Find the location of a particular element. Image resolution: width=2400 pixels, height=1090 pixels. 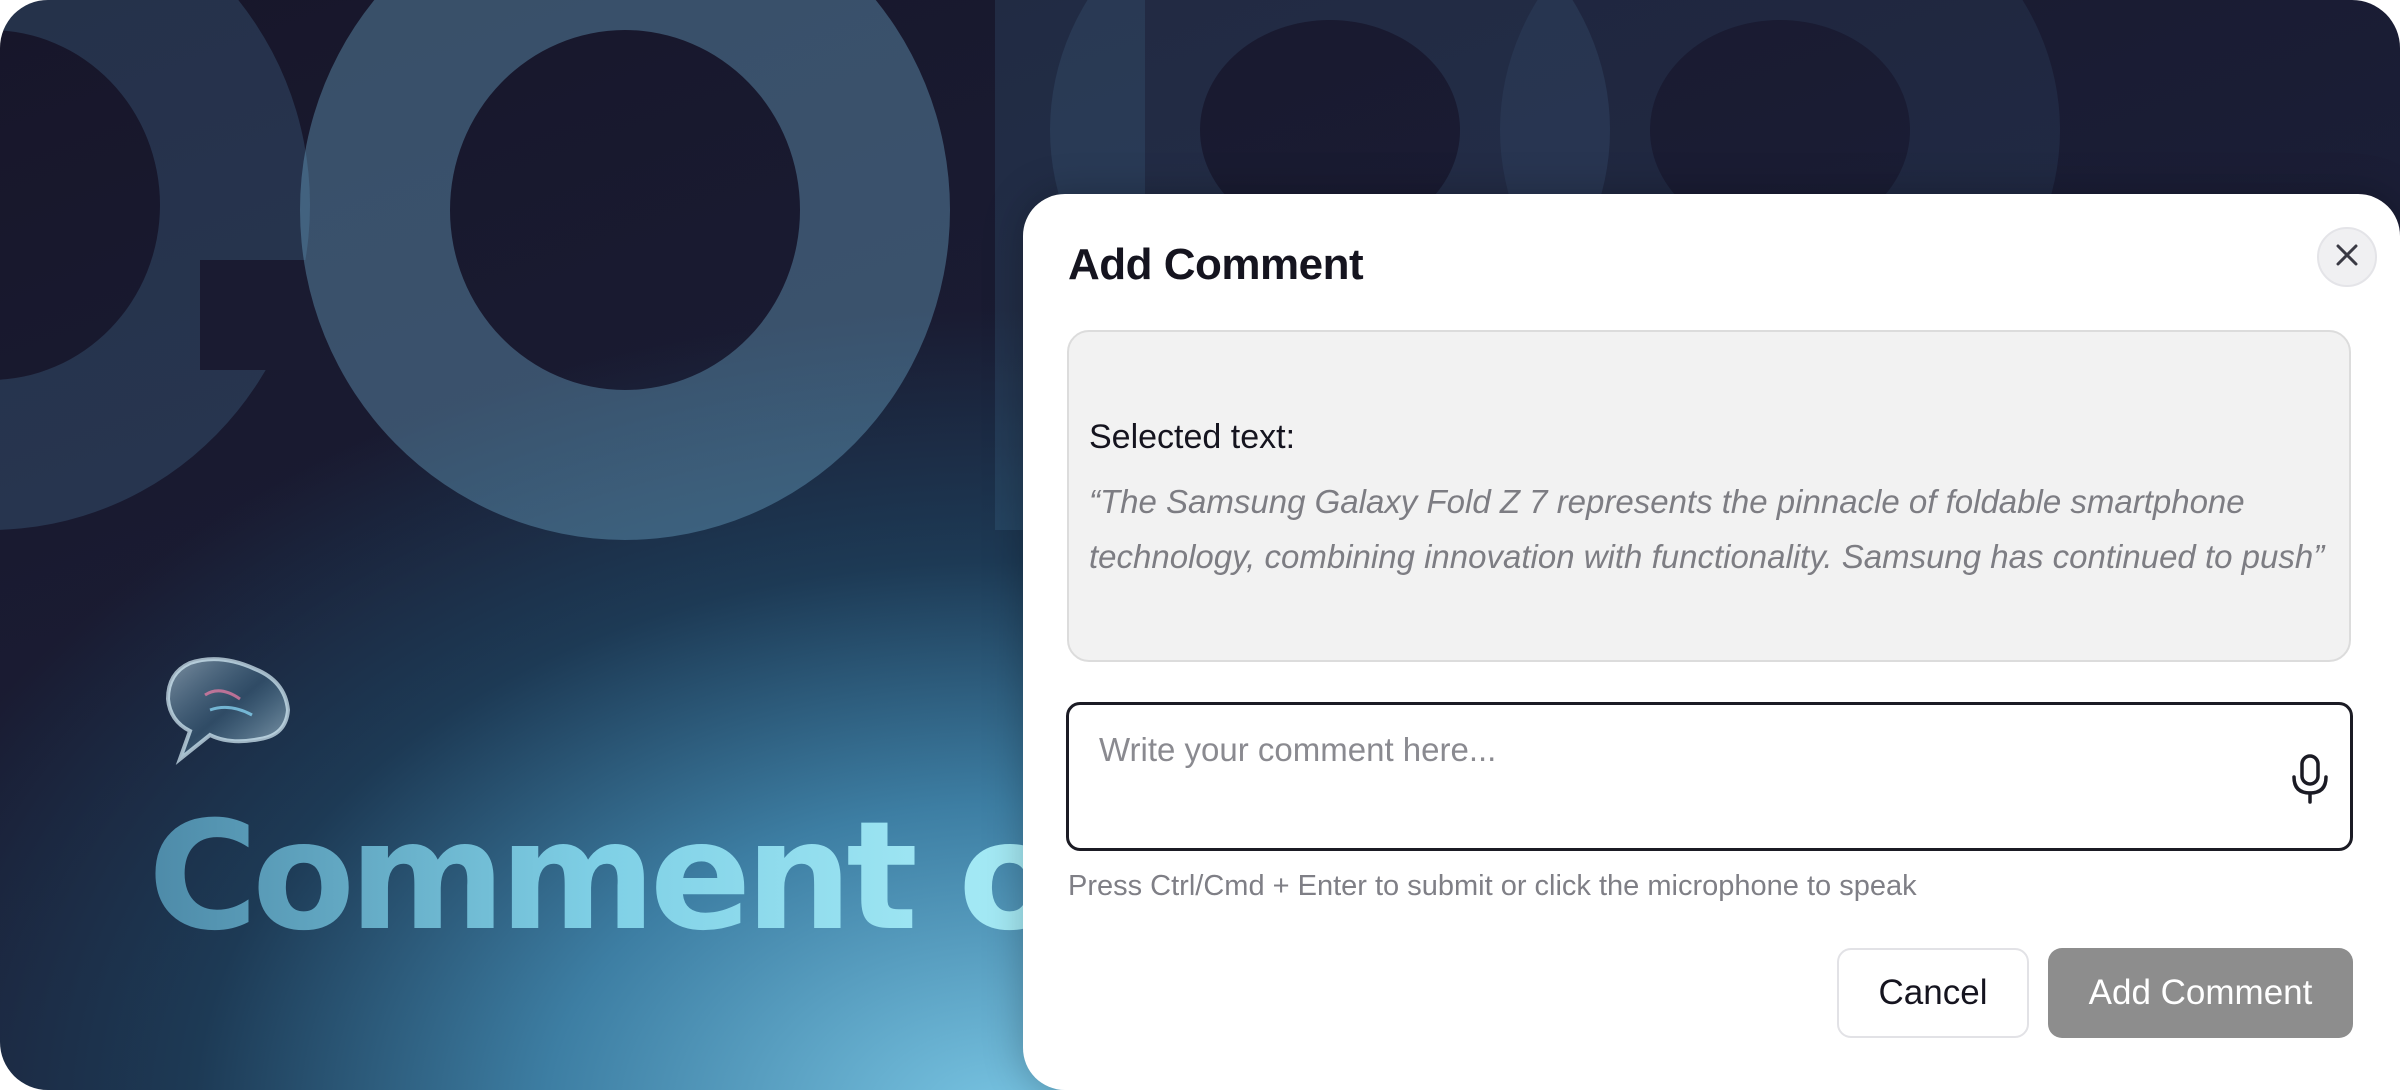

background-letter-cutout is located at coordinates (260, 315).